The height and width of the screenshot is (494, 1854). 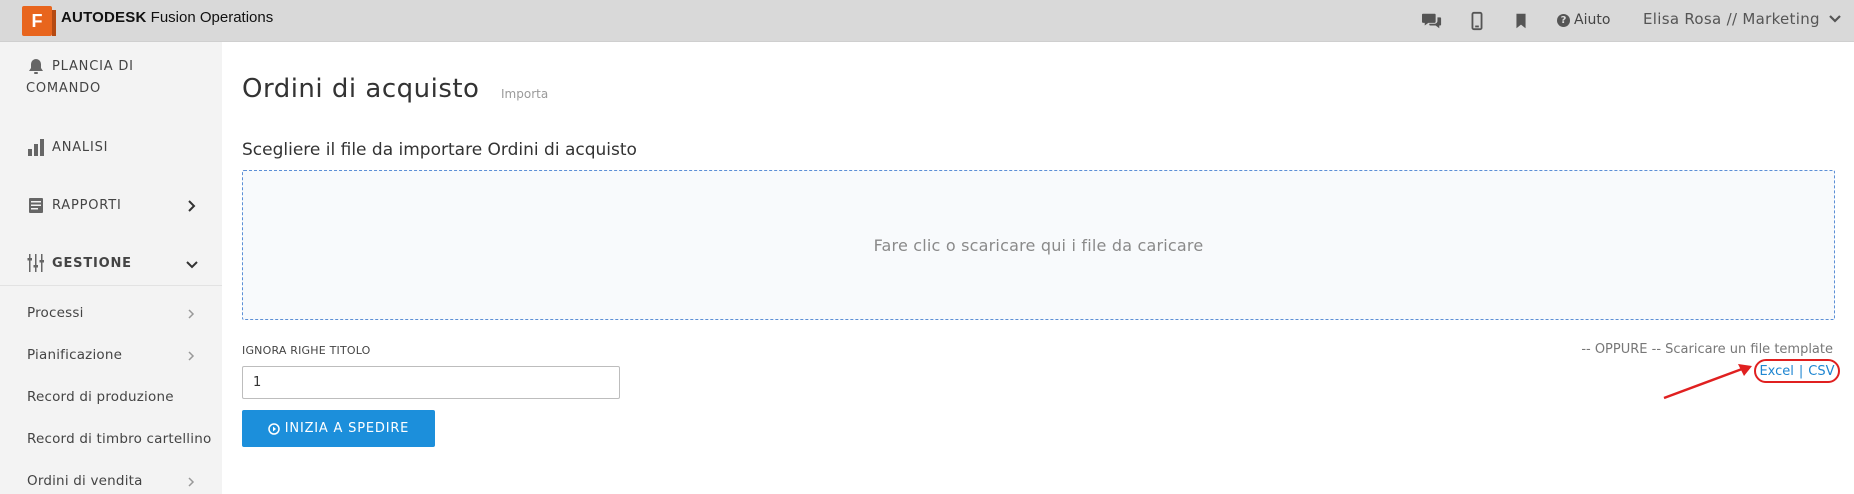 What do you see at coordinates (93, 66) in the screenshot?
I see `sidebar-item-label: PLANCIA DI` at bounding box center [93, 66].